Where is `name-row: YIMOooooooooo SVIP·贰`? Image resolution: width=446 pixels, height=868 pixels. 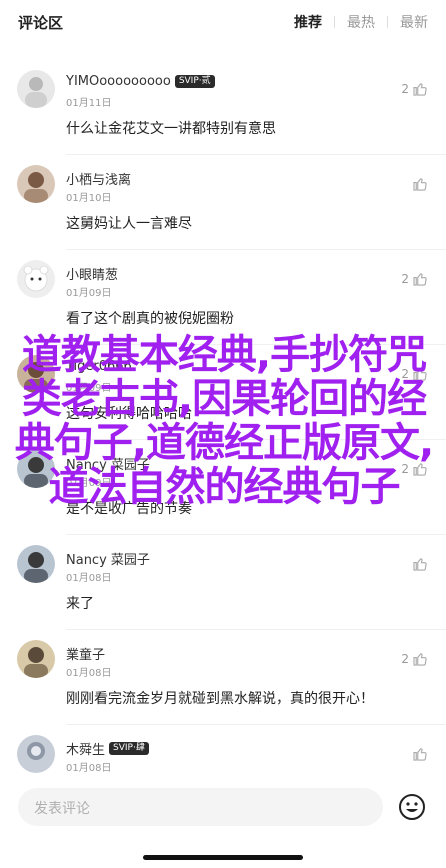
name-row: YIMOooooooooo SVIP·贰 is located at coordinates (140, 81).